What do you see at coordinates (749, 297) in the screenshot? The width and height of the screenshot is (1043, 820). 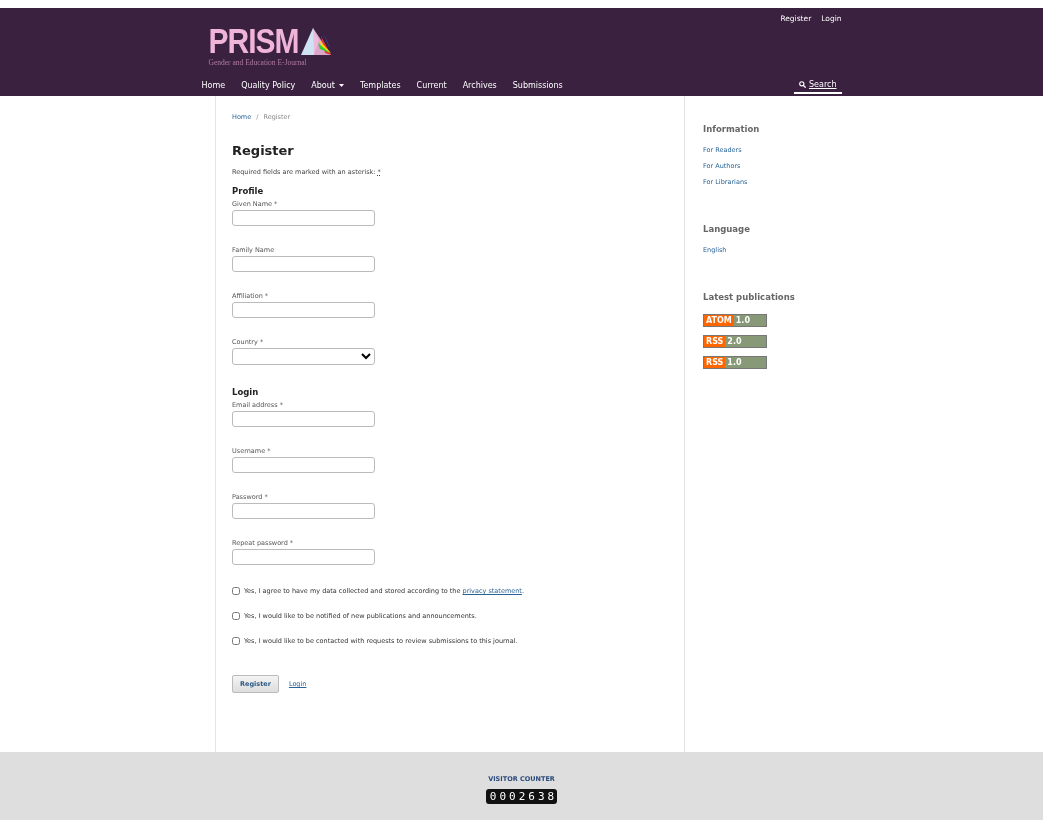 I see `sidebar-heading: Latest publications` at bounding box center [749, 297].